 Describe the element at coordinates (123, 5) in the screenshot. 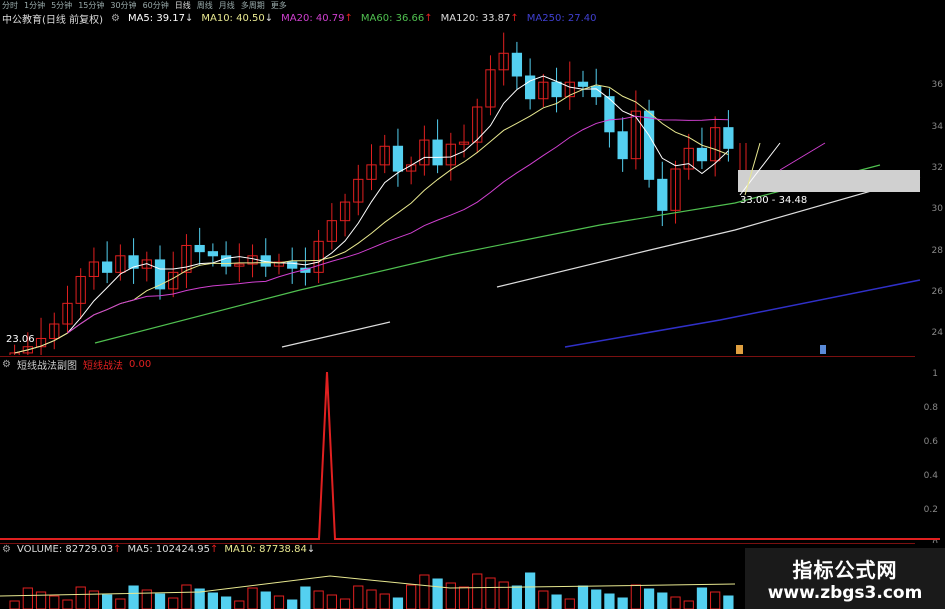

I see `period-tab: 30分钟` at that location.